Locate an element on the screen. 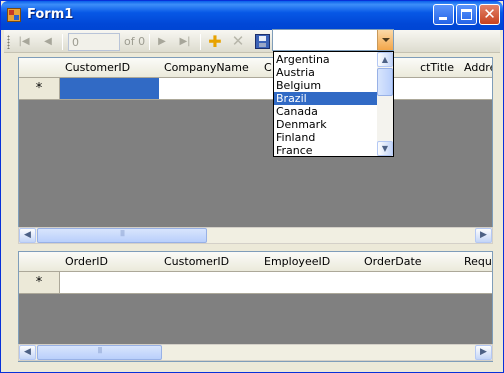 The width and height of the screenshot is (504, 373). title-bar: Form1 ✕ is located at coordinates (252, 15).